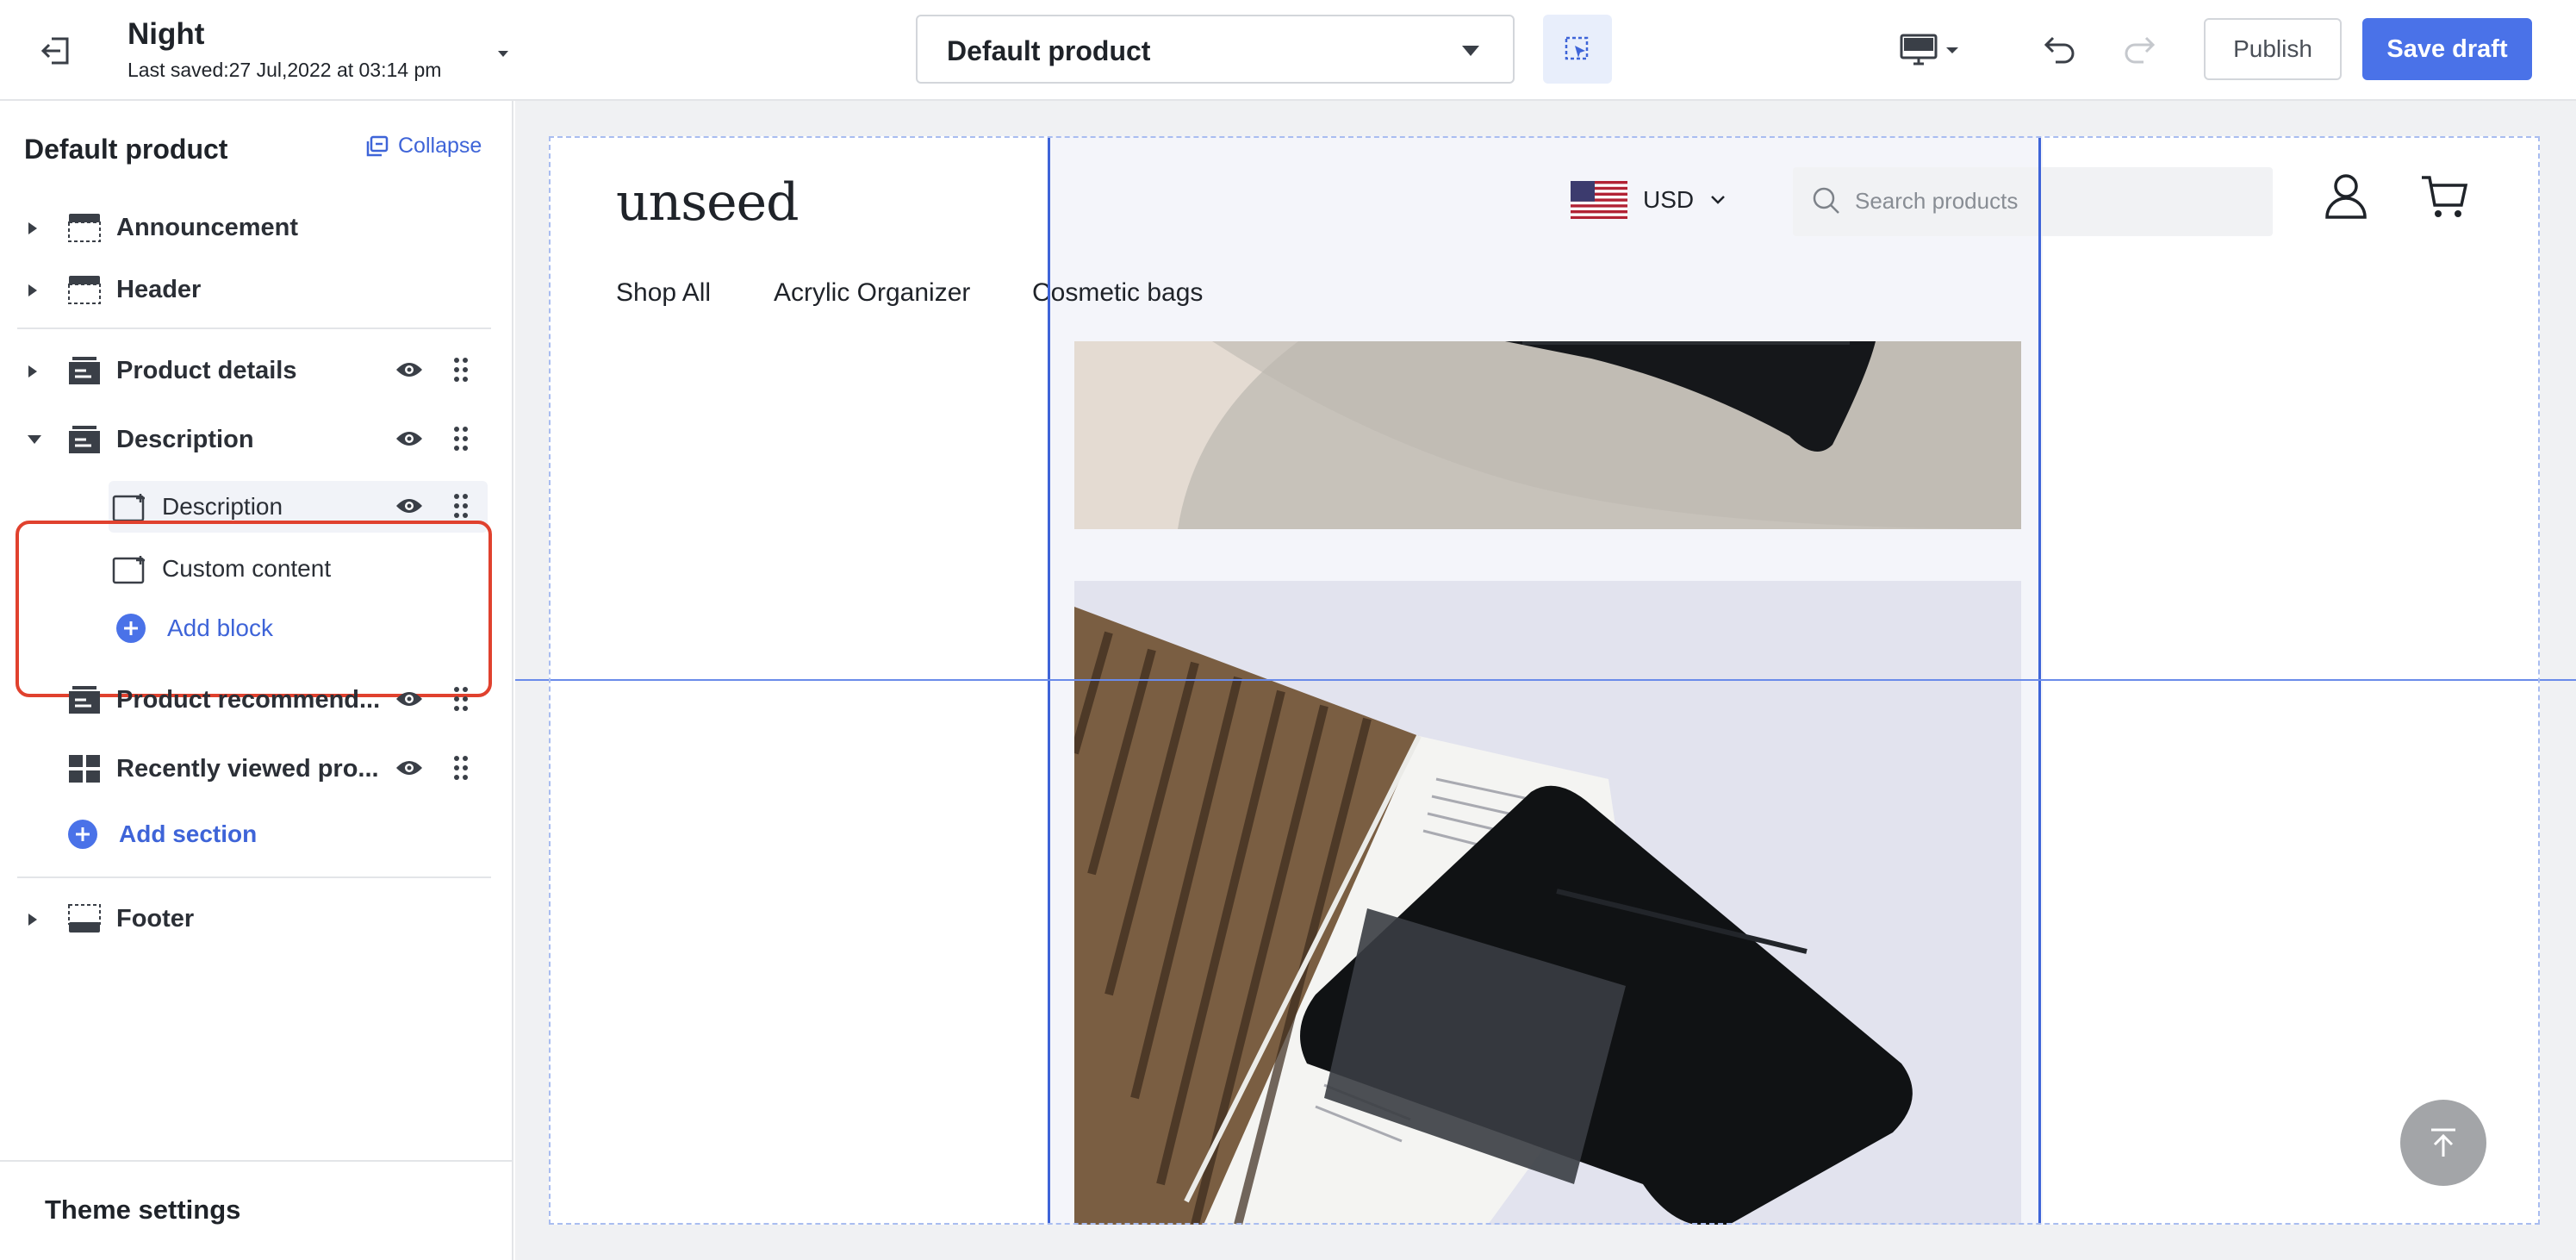  I want to click on save-draft-button: Save draft, so click(2447, 49).